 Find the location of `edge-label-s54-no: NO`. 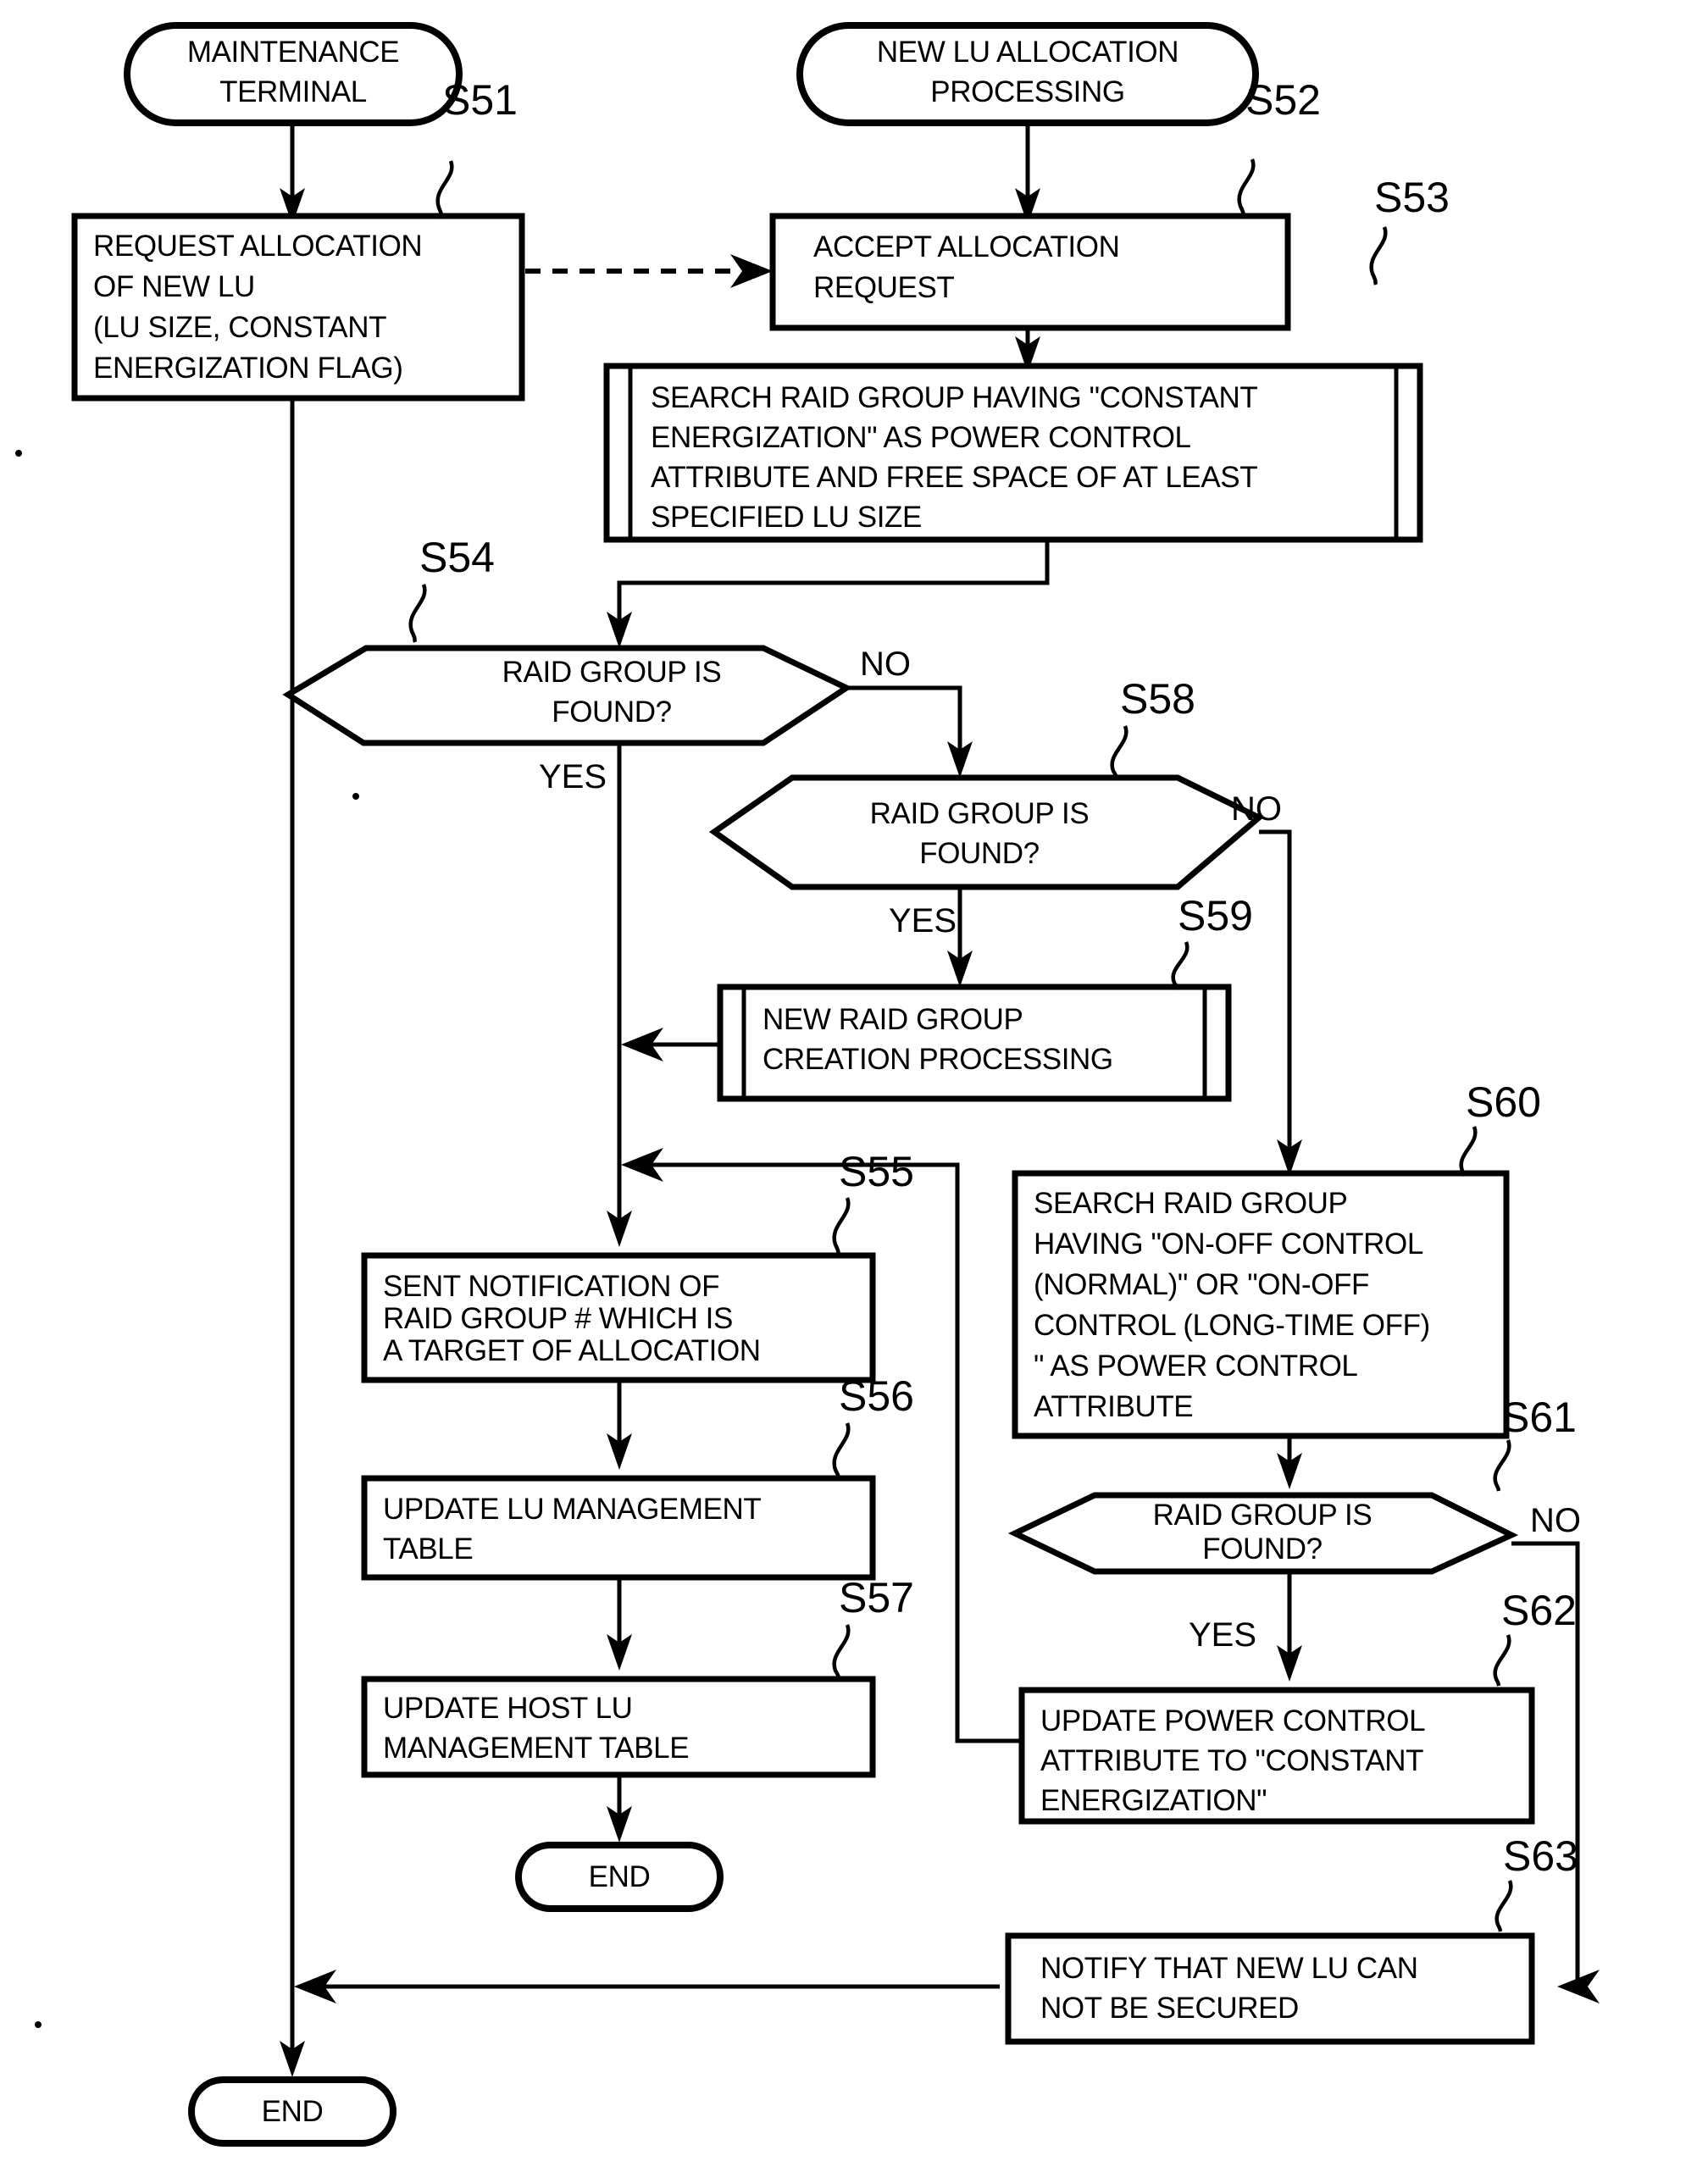

edge-label-s54-no: NO is located at coordinates (885, 665).